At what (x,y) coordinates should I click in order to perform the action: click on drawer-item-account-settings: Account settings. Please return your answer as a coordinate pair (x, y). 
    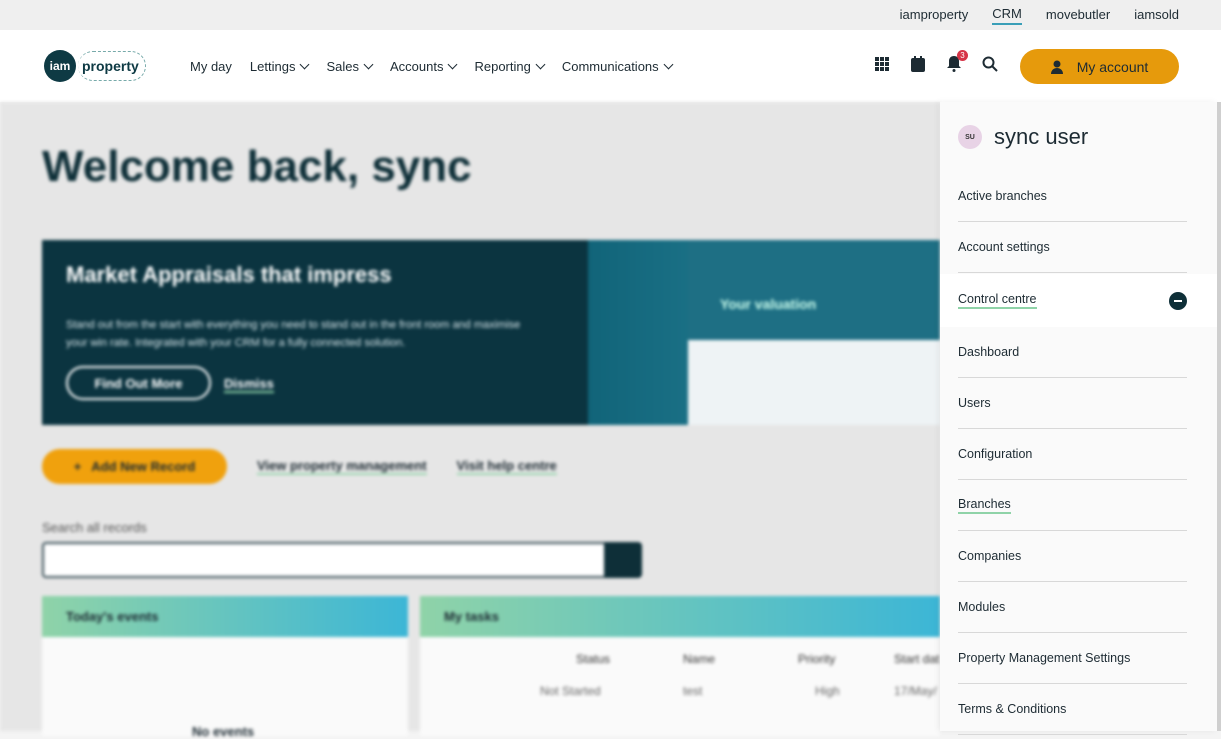
    Looking at the image, I should click on (1072, 247).